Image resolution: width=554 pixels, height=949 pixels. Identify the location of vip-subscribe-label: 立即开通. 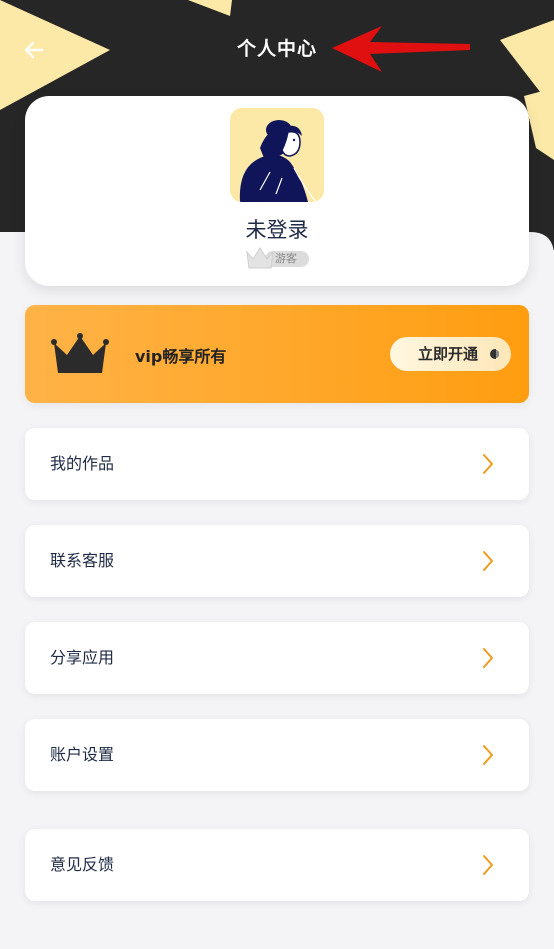
(448, 354).